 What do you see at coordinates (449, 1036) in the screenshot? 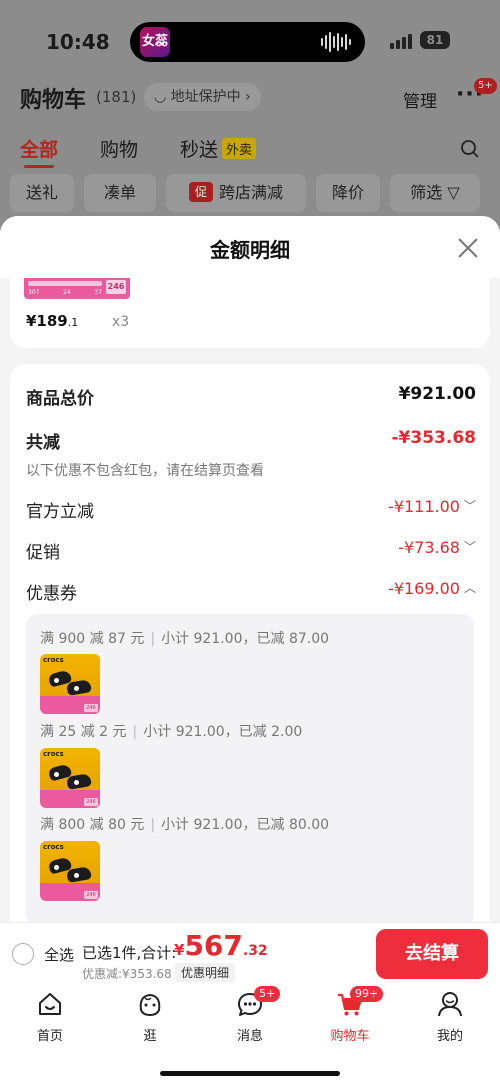
I see `nav-profile-label: 我的` at bounding box center [449, 1036].